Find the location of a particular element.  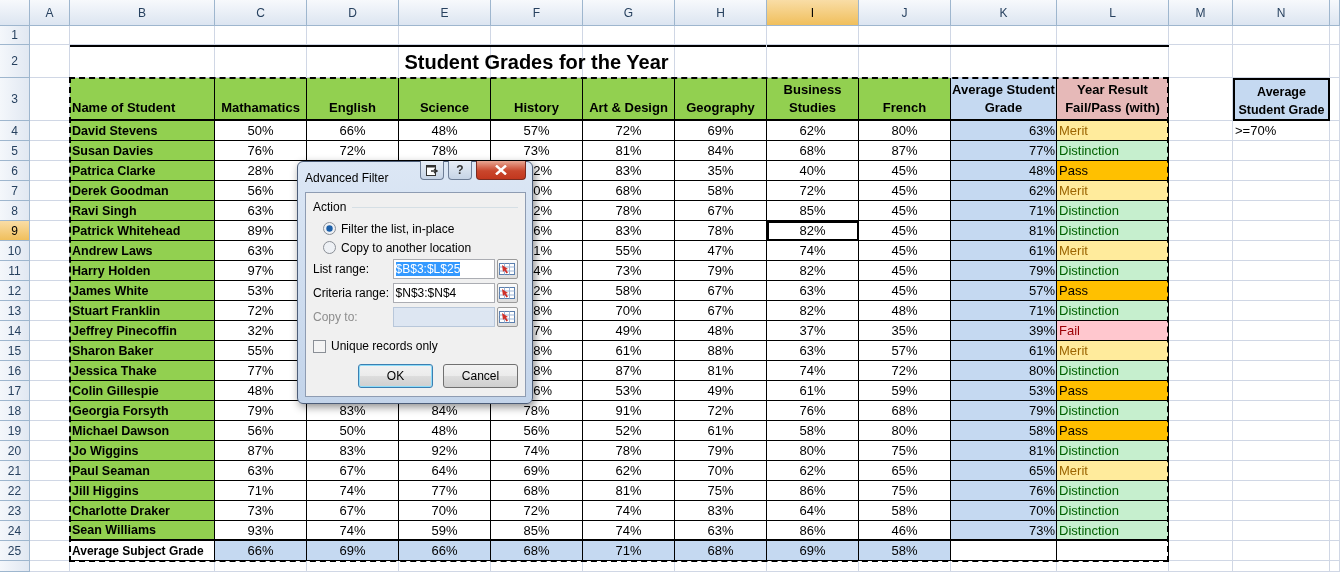

row-header: 11 is located at coordinates (15, 271).